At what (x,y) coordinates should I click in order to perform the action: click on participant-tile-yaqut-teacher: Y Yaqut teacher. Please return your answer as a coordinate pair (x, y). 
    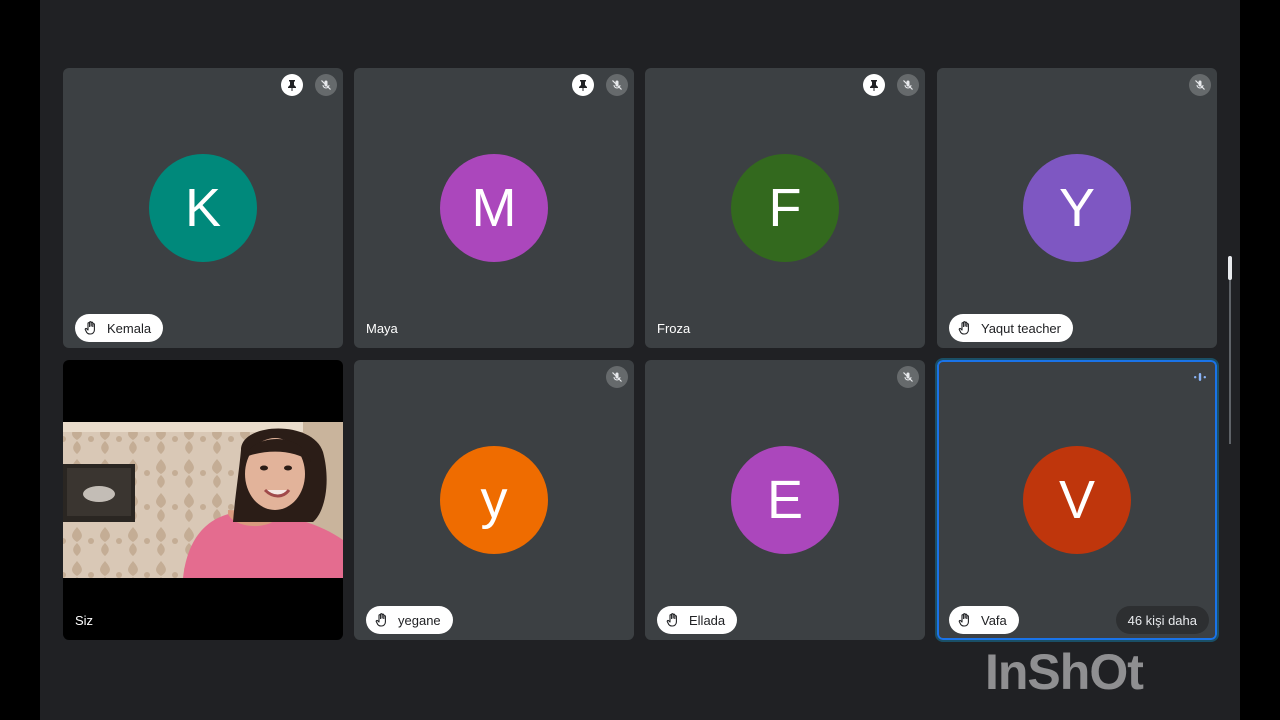
    Looking at the image, I should click on (1077, 208).